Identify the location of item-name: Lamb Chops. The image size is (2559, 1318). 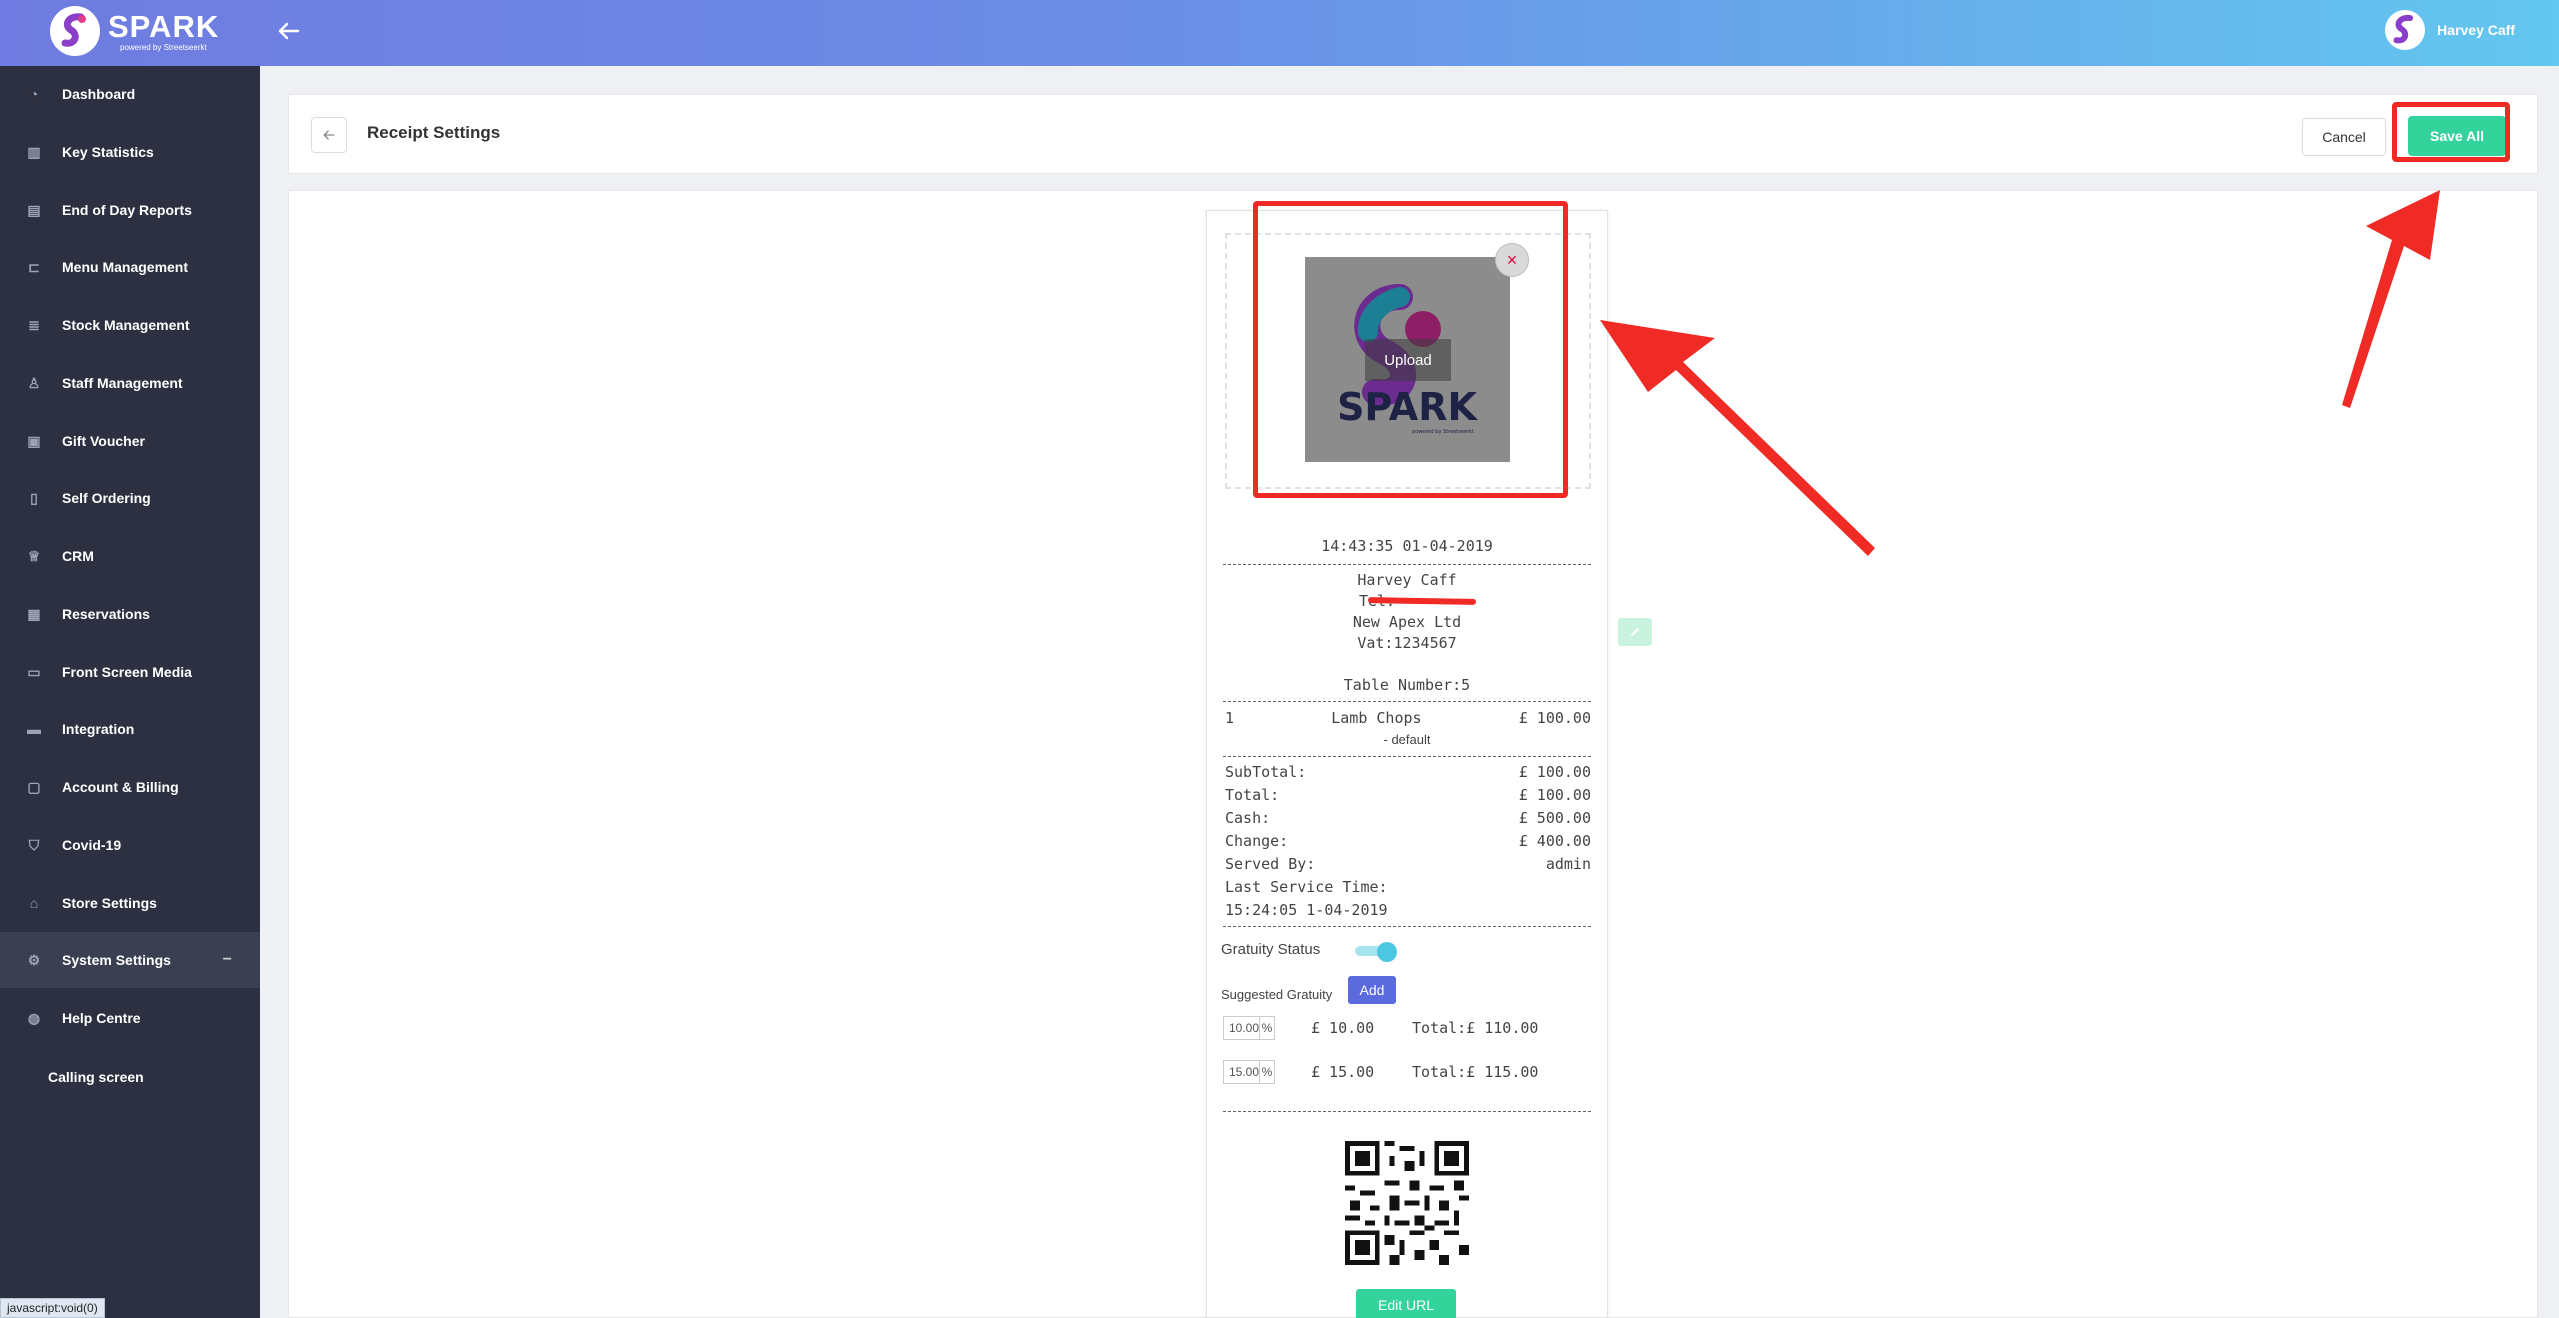
(1376, 718).